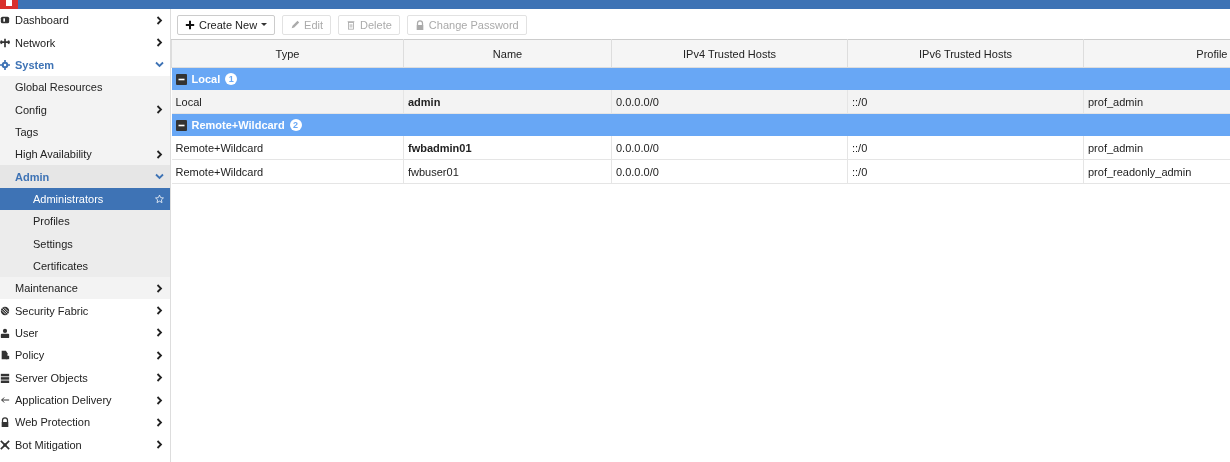 The width and height of the screenshot is (1230, 462). What do you see at coordinates (85, 243) in the screenshot?
I see `sidebar-item: Settings` at bounding box center [85, 243].